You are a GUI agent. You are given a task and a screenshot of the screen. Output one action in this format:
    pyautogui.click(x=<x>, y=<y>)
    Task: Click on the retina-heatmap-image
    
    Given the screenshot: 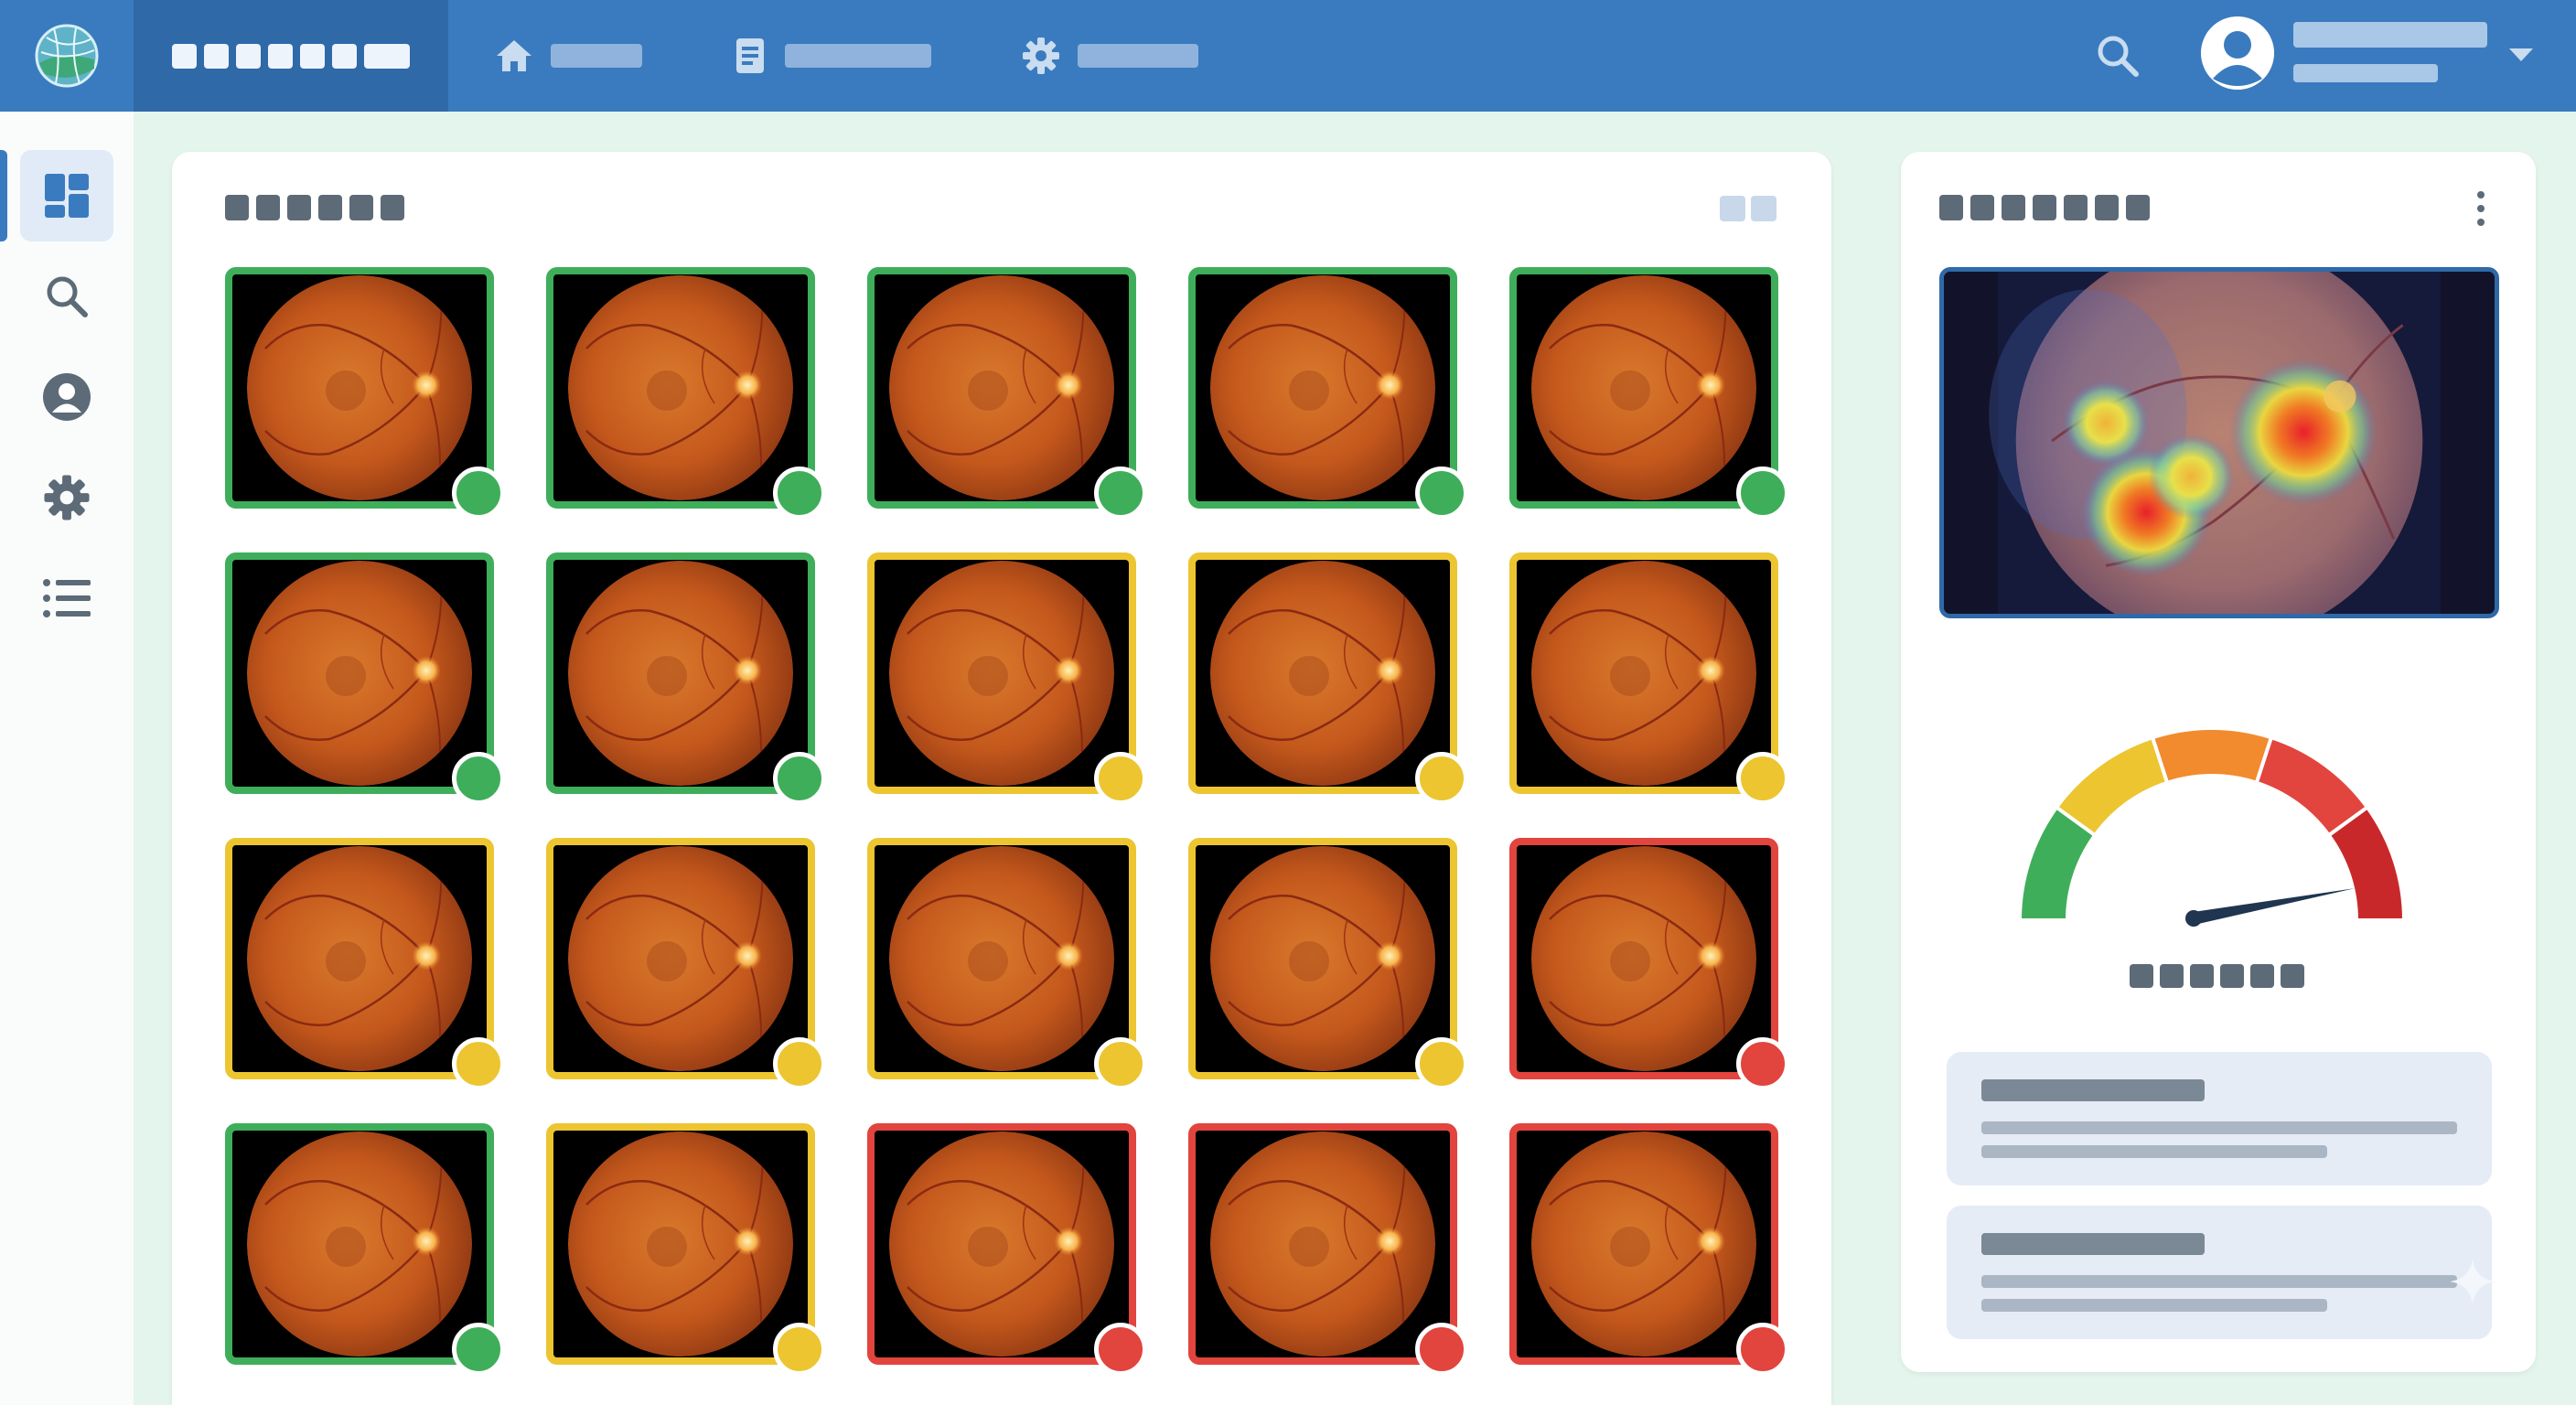 What is the action you would take?
    pyautogui.click(x=2219, y=443)
    